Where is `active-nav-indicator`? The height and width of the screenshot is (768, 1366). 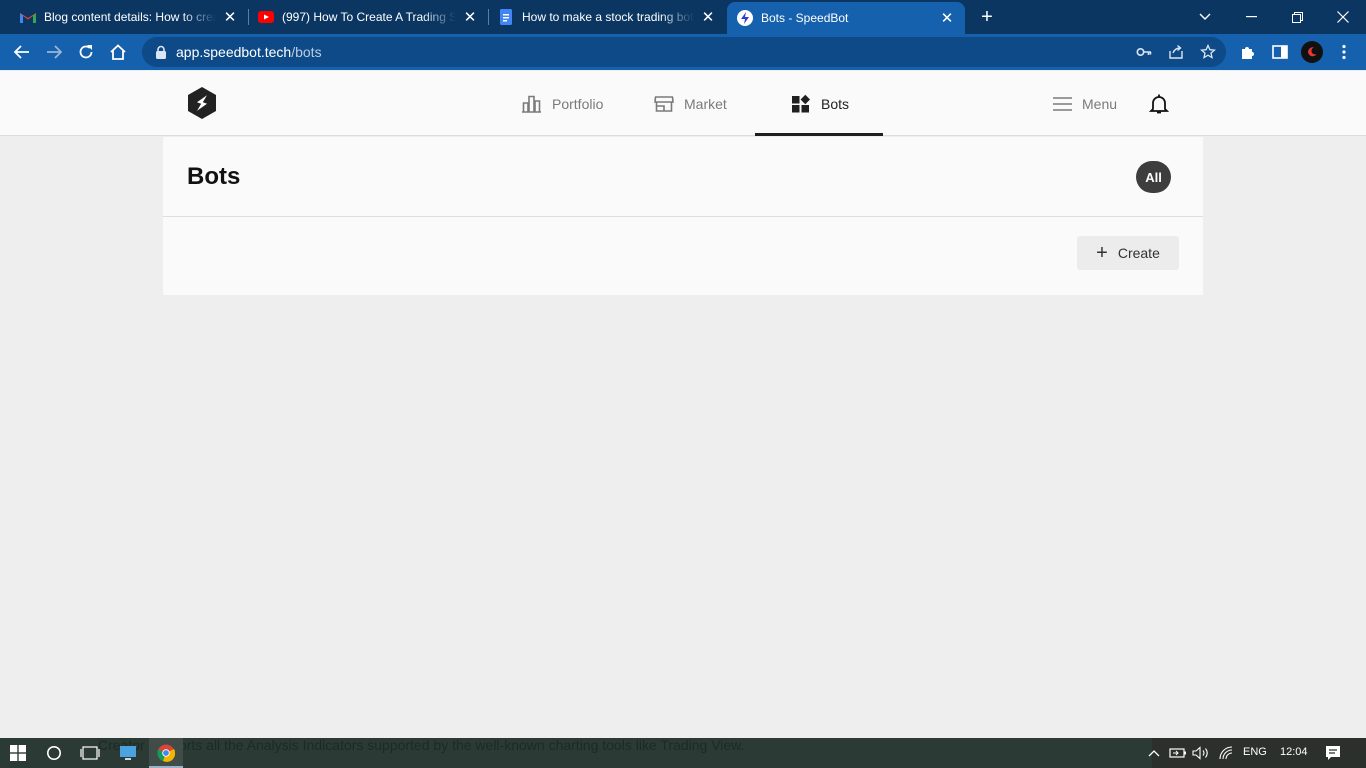 active-nav-indicator is located at coordinates (819, 134).